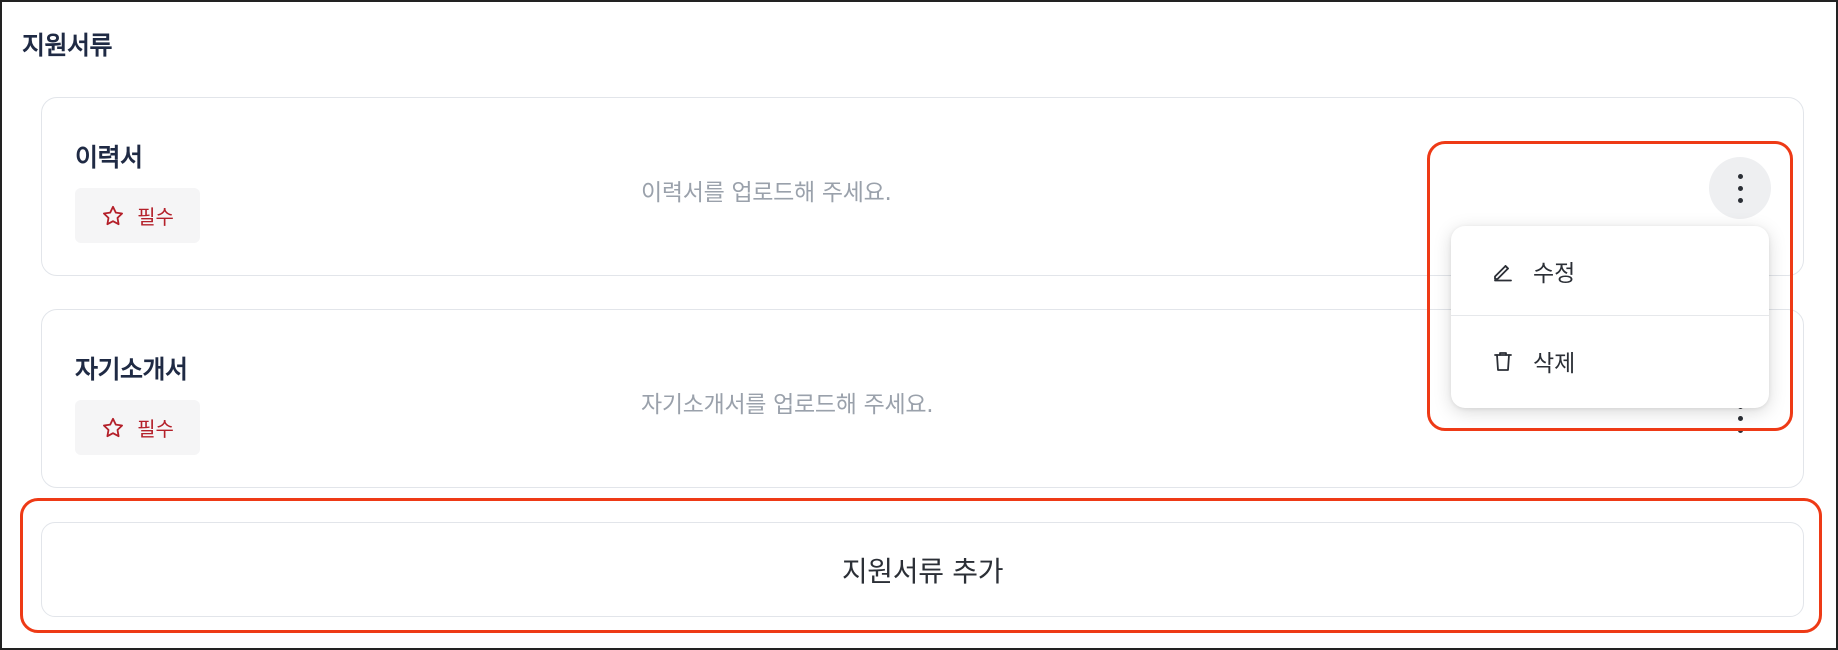 Image resolution: width=1838 pixels, height=650 pixels. What do you see at coordinates (1503, 361) in the screenshot?
I see `trash-icon` at bounding box center [1503, 361].